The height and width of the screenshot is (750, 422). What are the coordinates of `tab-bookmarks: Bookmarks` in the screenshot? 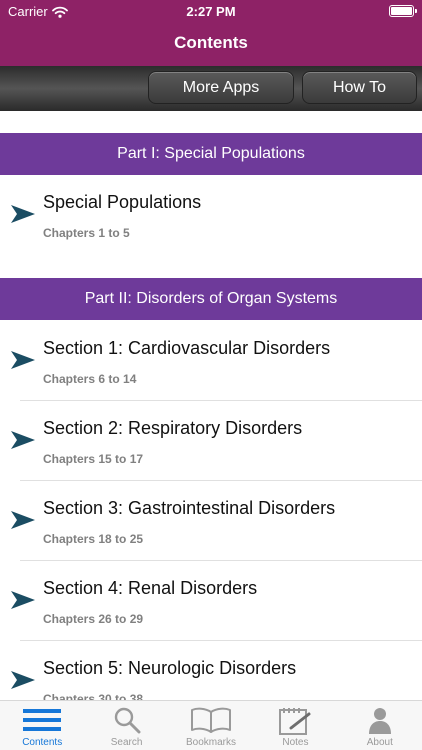 It's located at (211, 725).